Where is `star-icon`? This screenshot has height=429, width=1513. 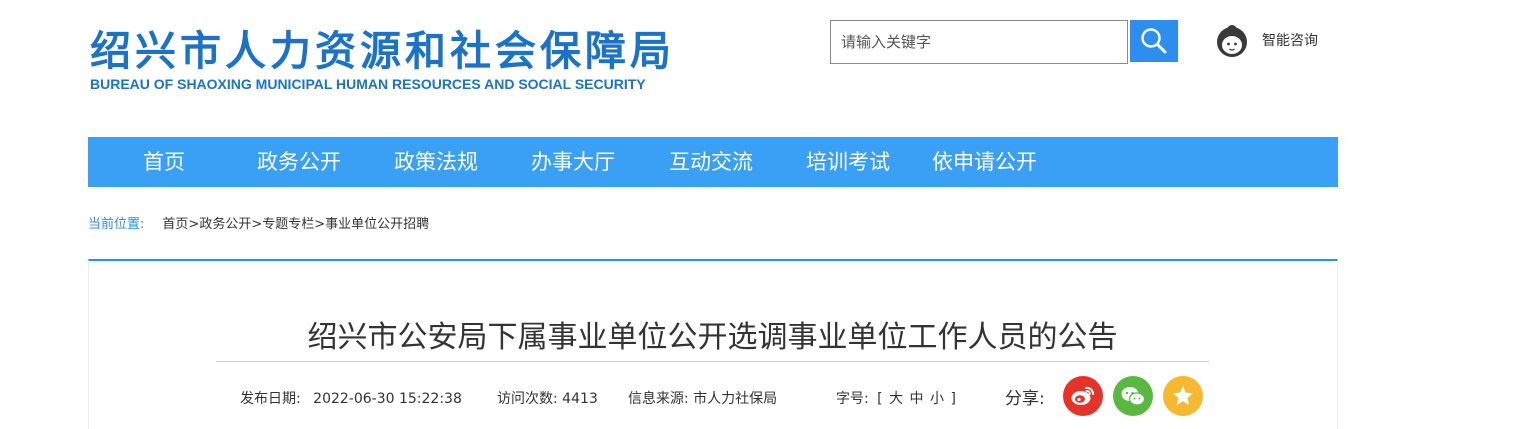
star-icon is located at coordinates (1183, 395).